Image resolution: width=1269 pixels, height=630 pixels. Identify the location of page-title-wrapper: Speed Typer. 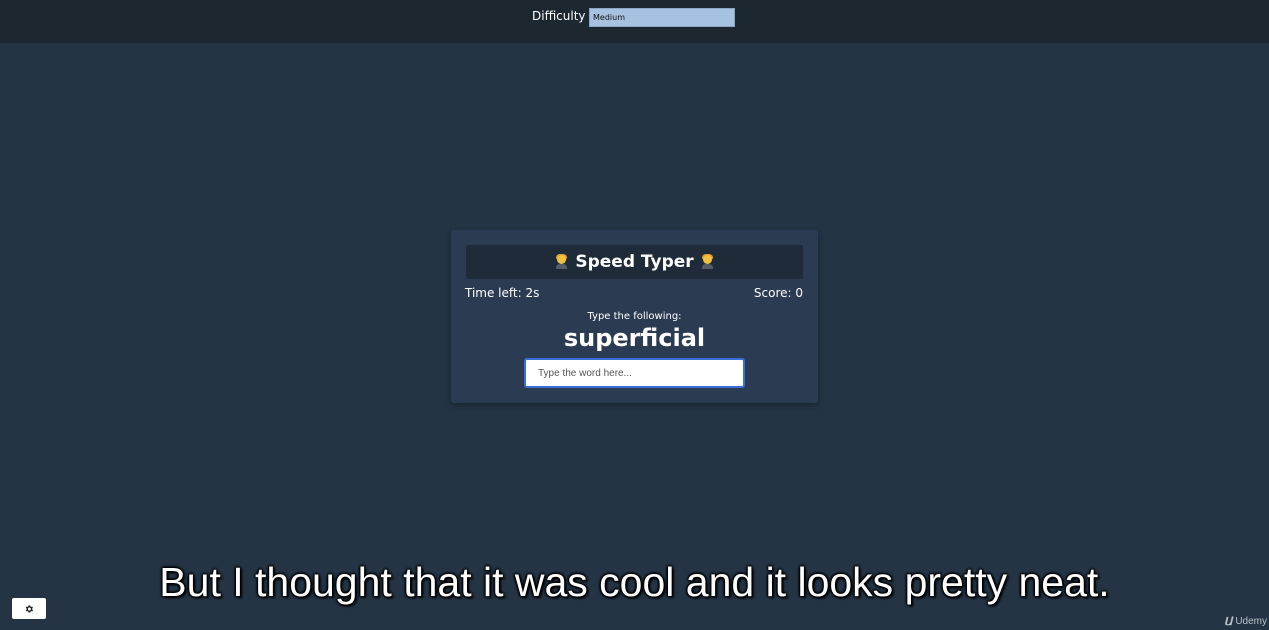
(634, 262).